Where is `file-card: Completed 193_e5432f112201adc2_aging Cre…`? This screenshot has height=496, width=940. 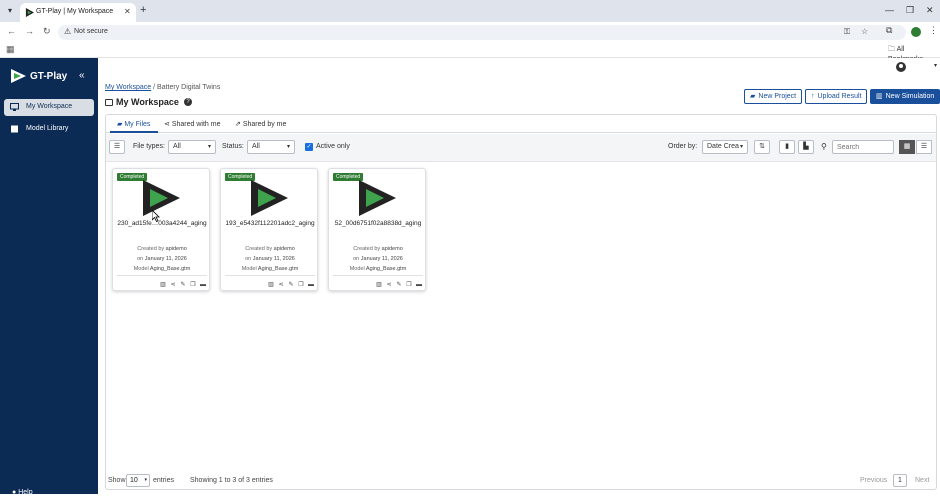
file-card: Completed 193_e5432f112201adc2_aging Cre… is located at coordinates (269, 229).